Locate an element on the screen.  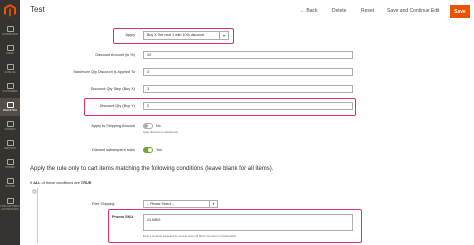
apply-shipping-state: No is located at coordinates (158, 126).